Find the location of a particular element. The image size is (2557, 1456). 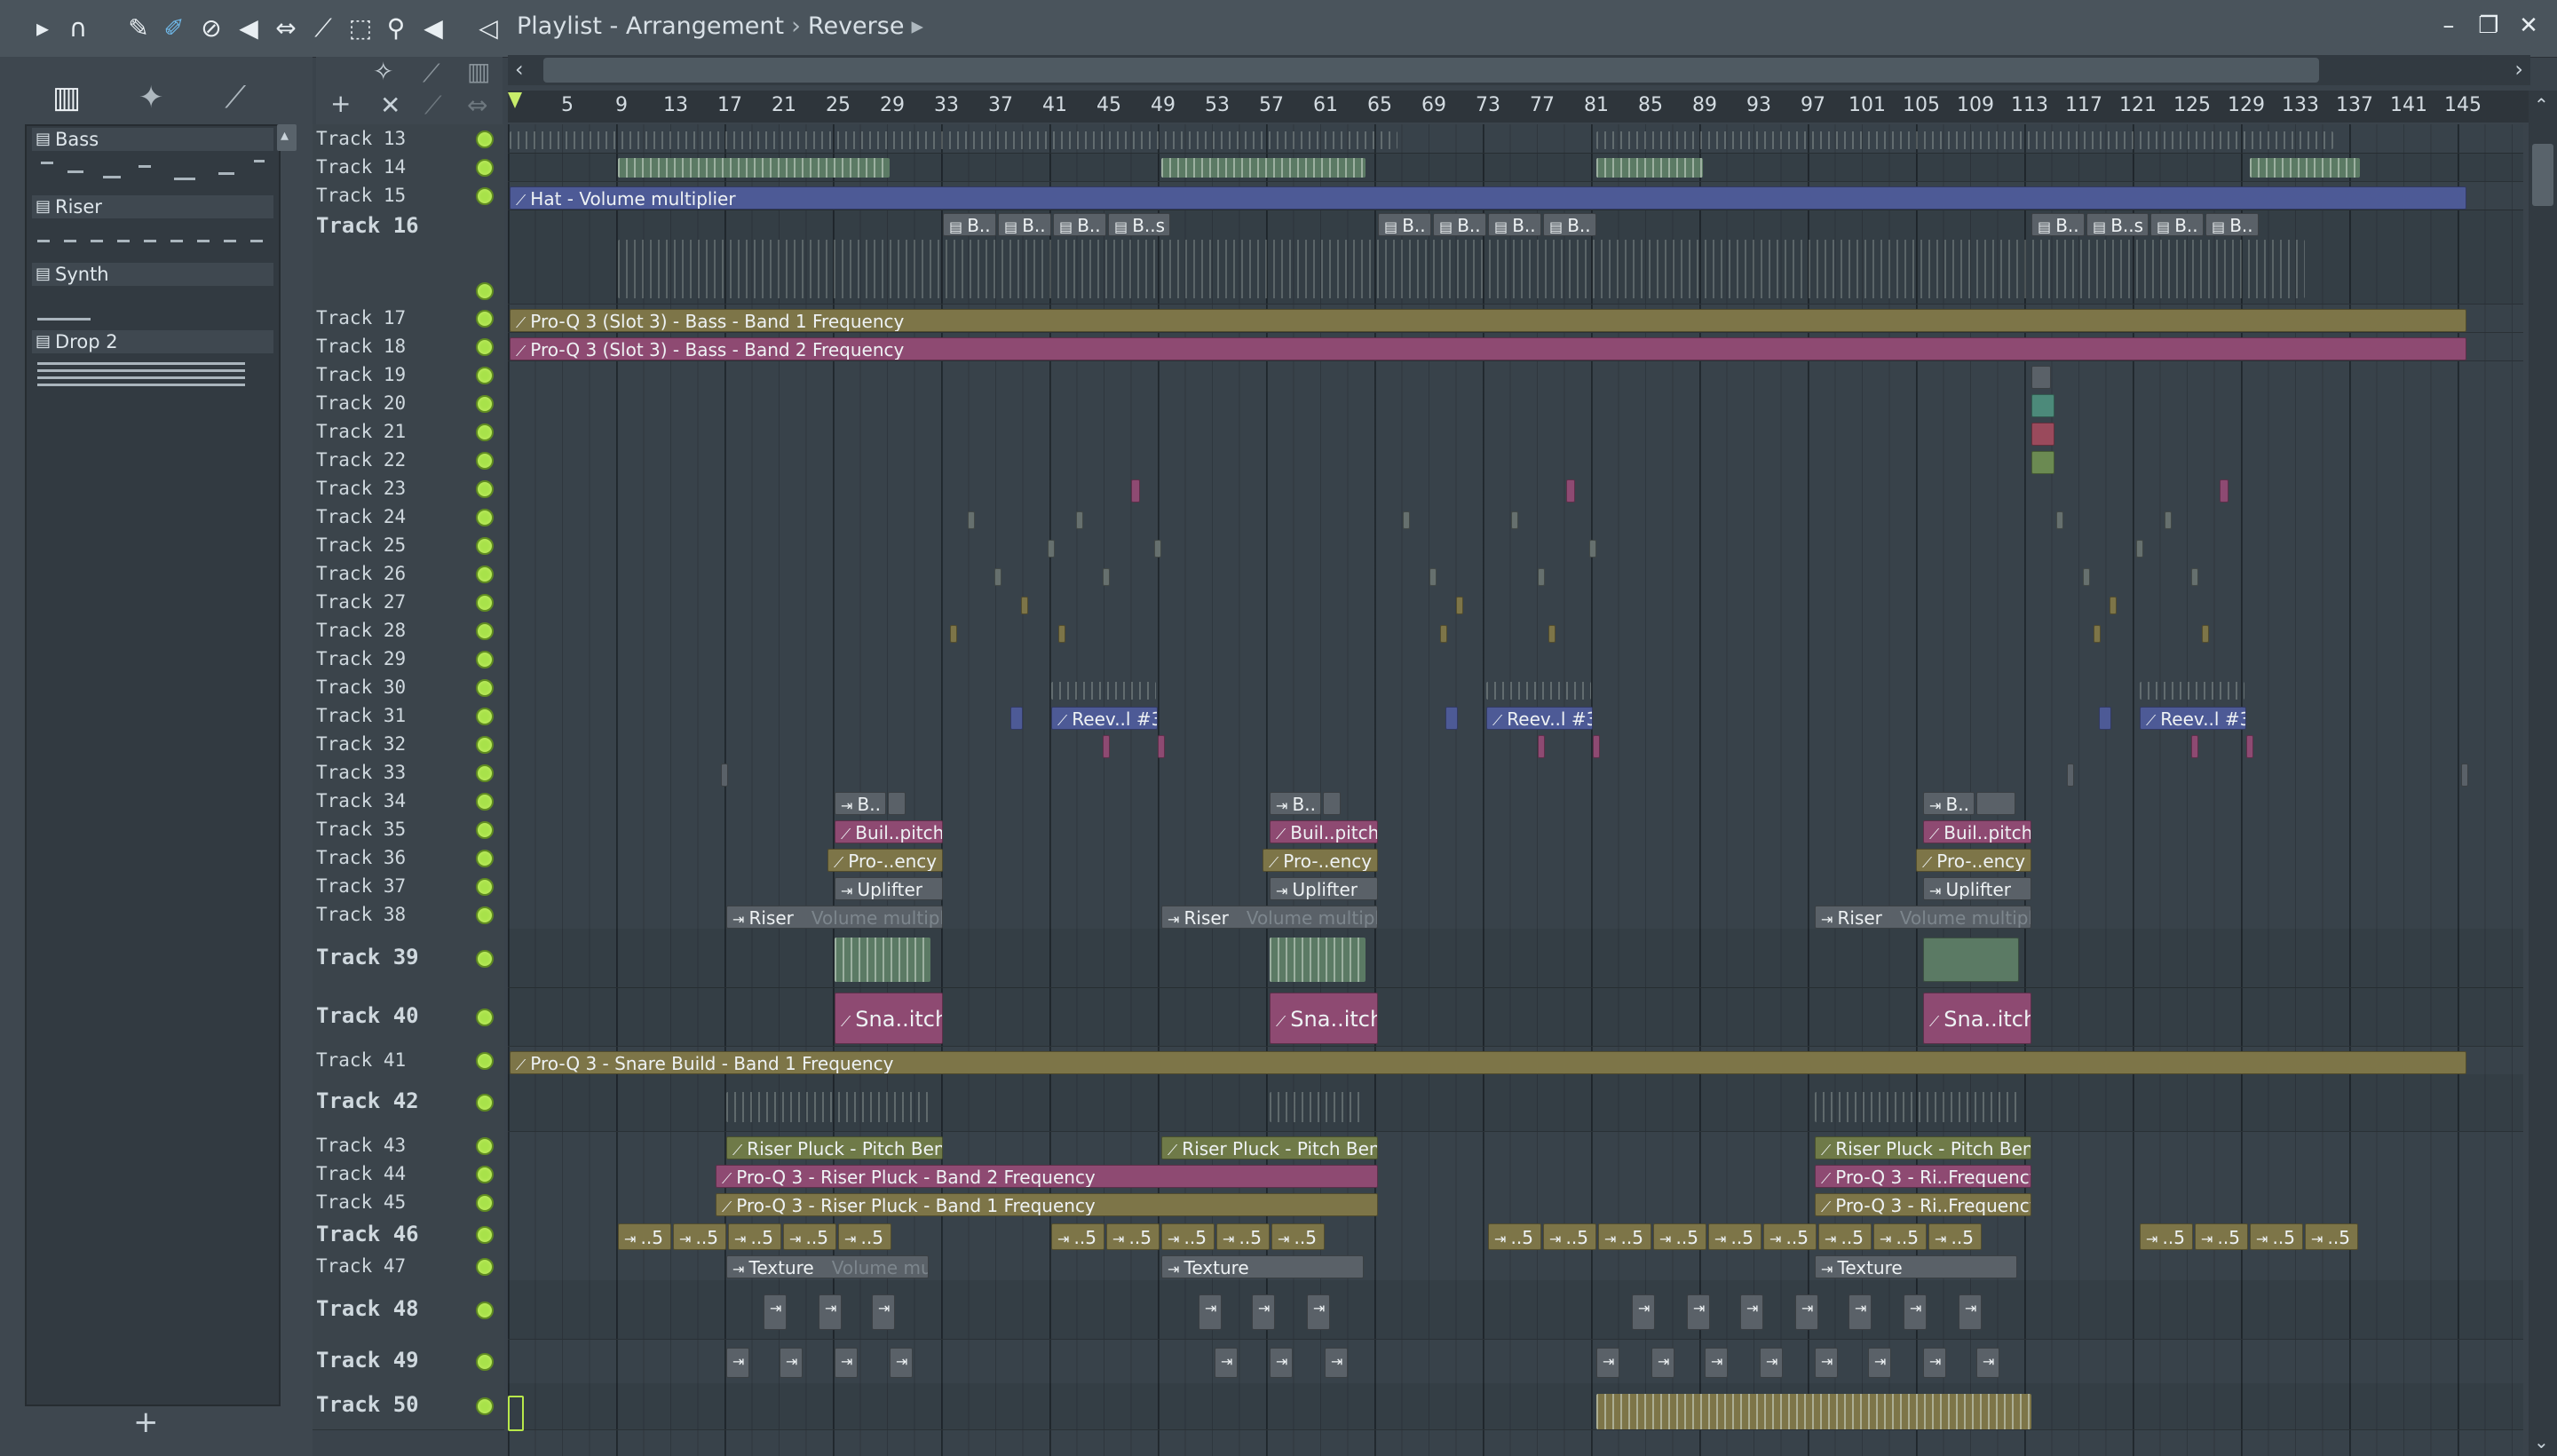

scroll-down-icon: ⌄ is located at coordinates (2541, 1441).